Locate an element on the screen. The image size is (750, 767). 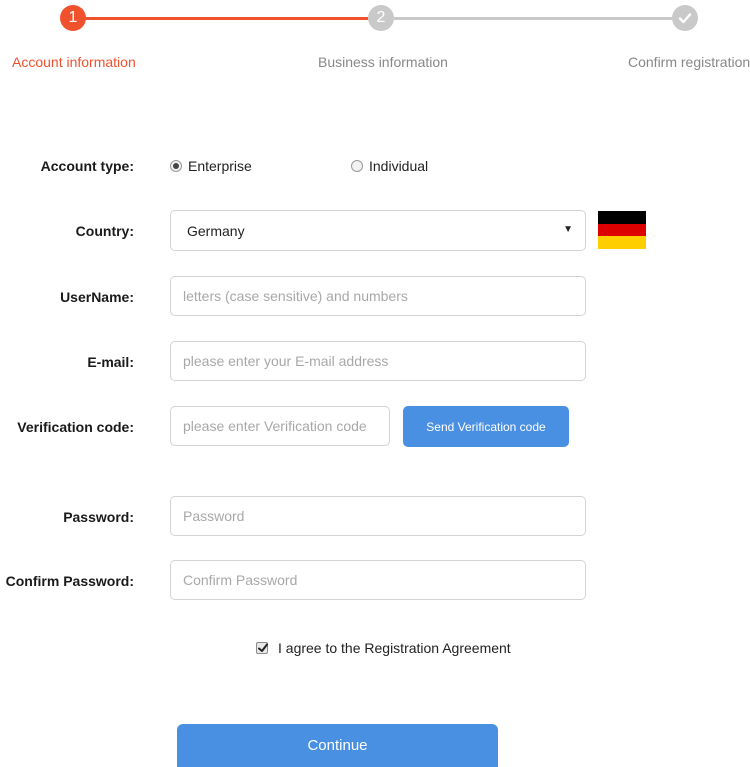
checkbox-check-icon is located at coordinates (263, 647).